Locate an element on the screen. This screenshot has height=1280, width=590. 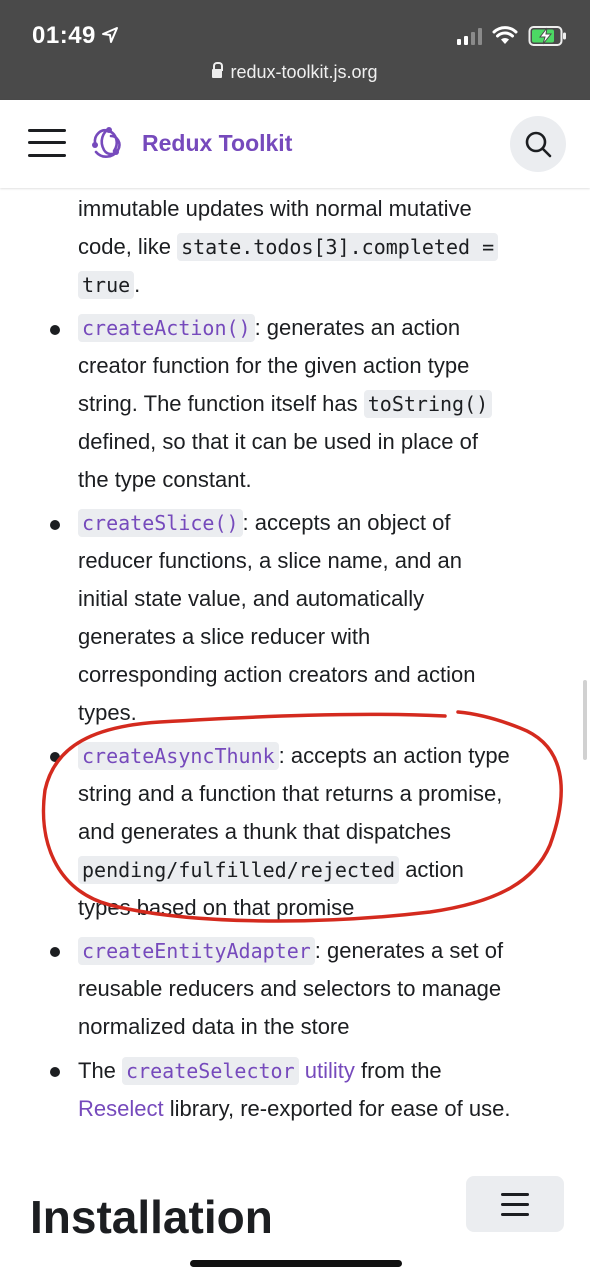
scrollbar is located at coordinates (585, 720).